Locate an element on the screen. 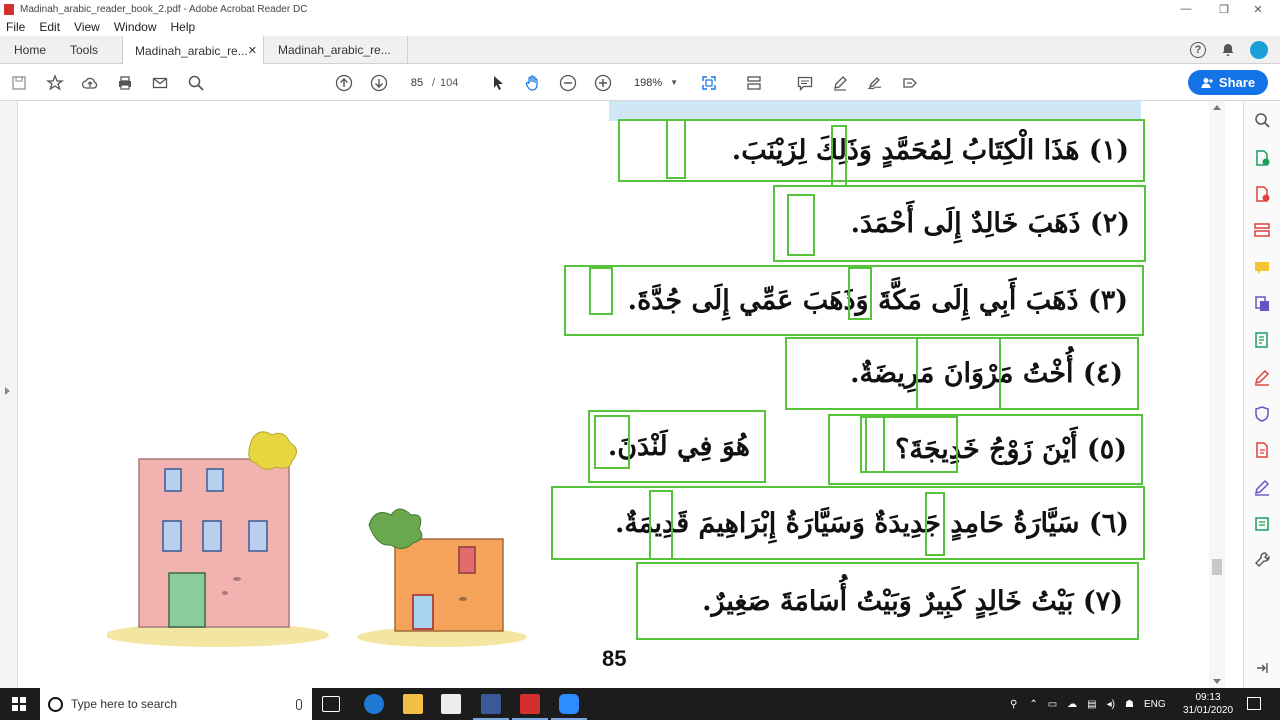 This screenshot has height=720, width=1280. clock-time: 09:13 is located at coordinates (1208, 697).